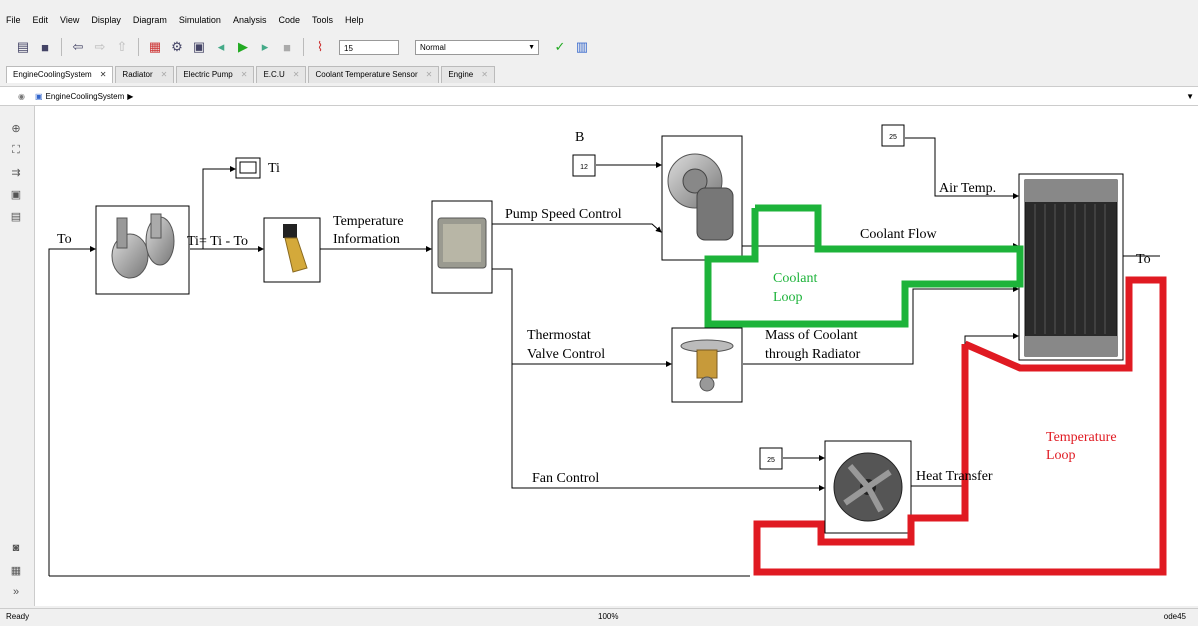  What do you see at coordinates (248, 168) in the screenshot?
I see `ti-scope-block` at bounding box center [248, 168].